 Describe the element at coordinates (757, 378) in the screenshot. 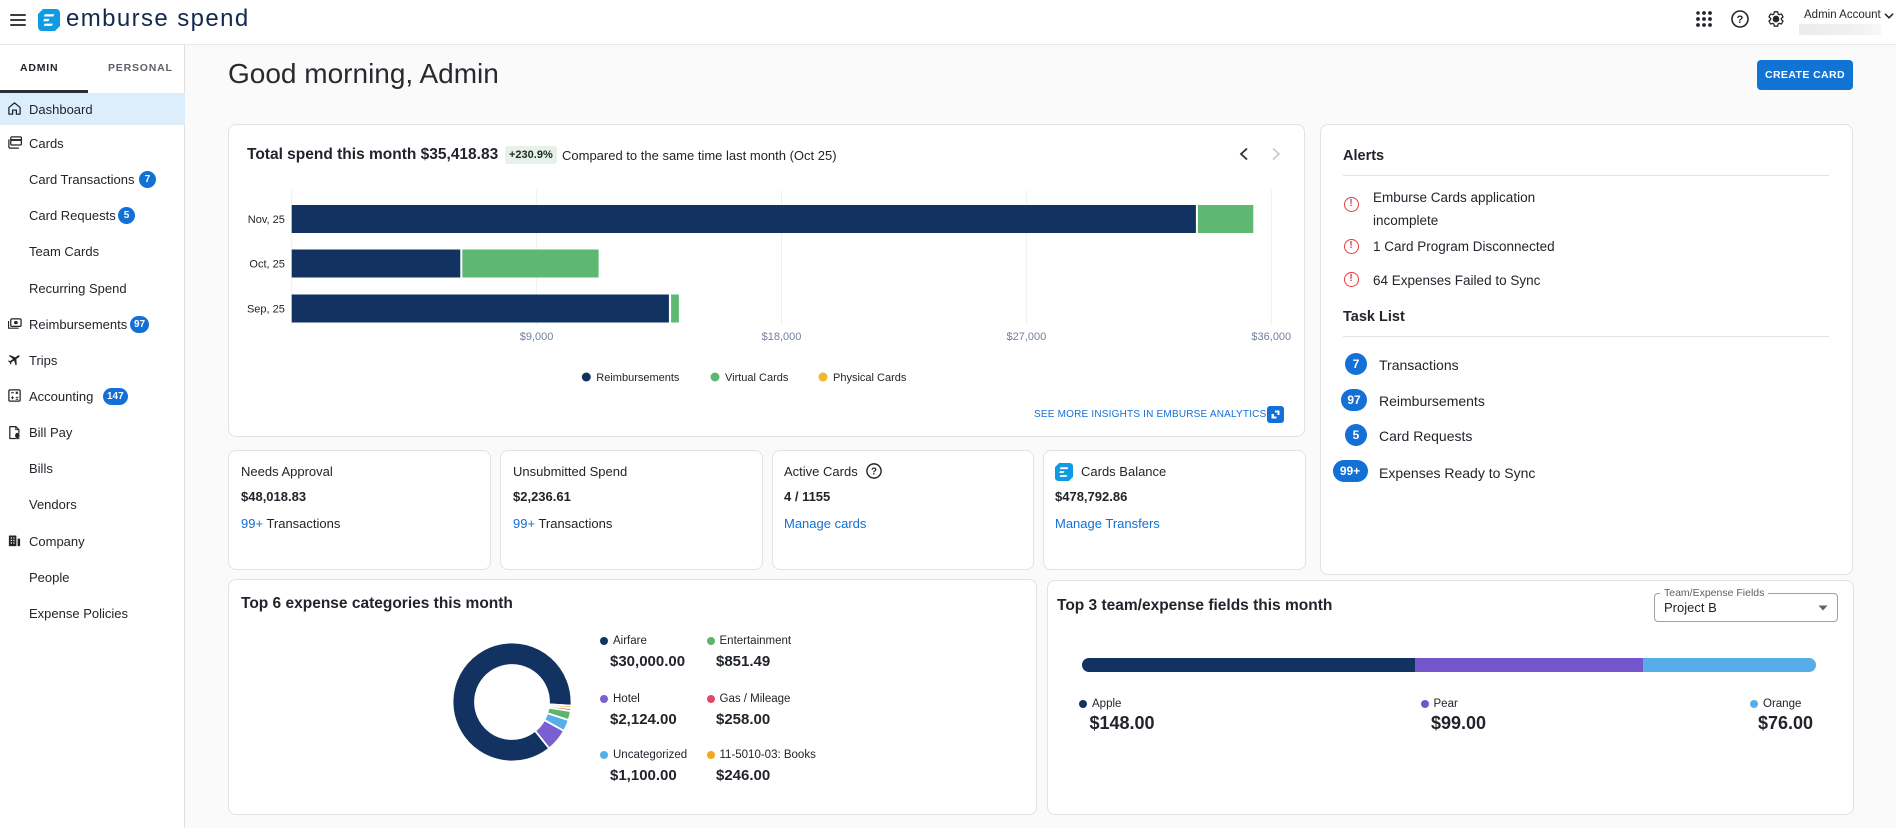

I see `svg-text: Virtual Cards` at that location.